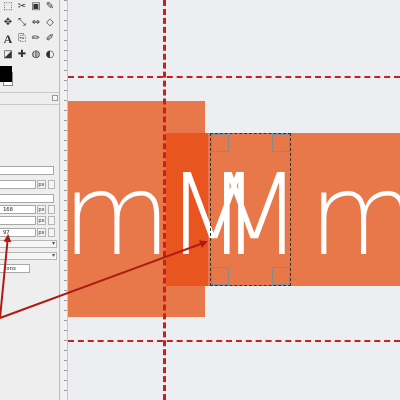  What do you see at coordinates (30, 31) in the screenshot?
I see `toolbox: ⬚ ✂ ▣ ✎ ✥ ⤡ ⇔ ◇ A ⎘ ✏ ✐ ◪ ✚ ◍ ◐` at bounding box center [30, 31].